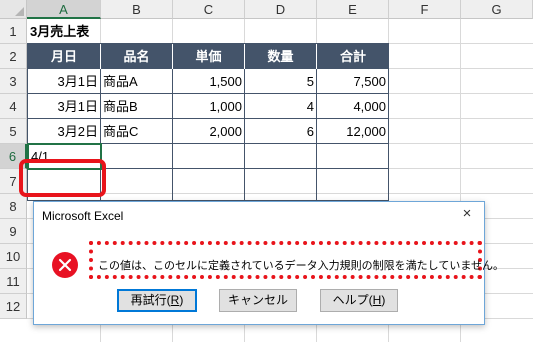 The width and height of the screenshot is (533, 355). Describe the element at coordinates (209, 56) in the screenshot. I see `table-header-cell: 単価` at that location.